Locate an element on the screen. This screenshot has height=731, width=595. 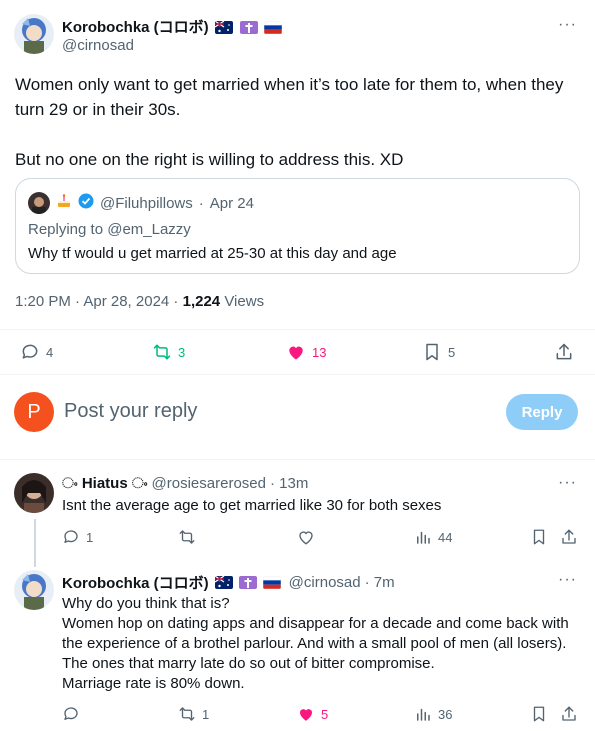
reply-header: Korobochka (コロボ) @cirnosad · 7m is located at coordinates (228, 582).